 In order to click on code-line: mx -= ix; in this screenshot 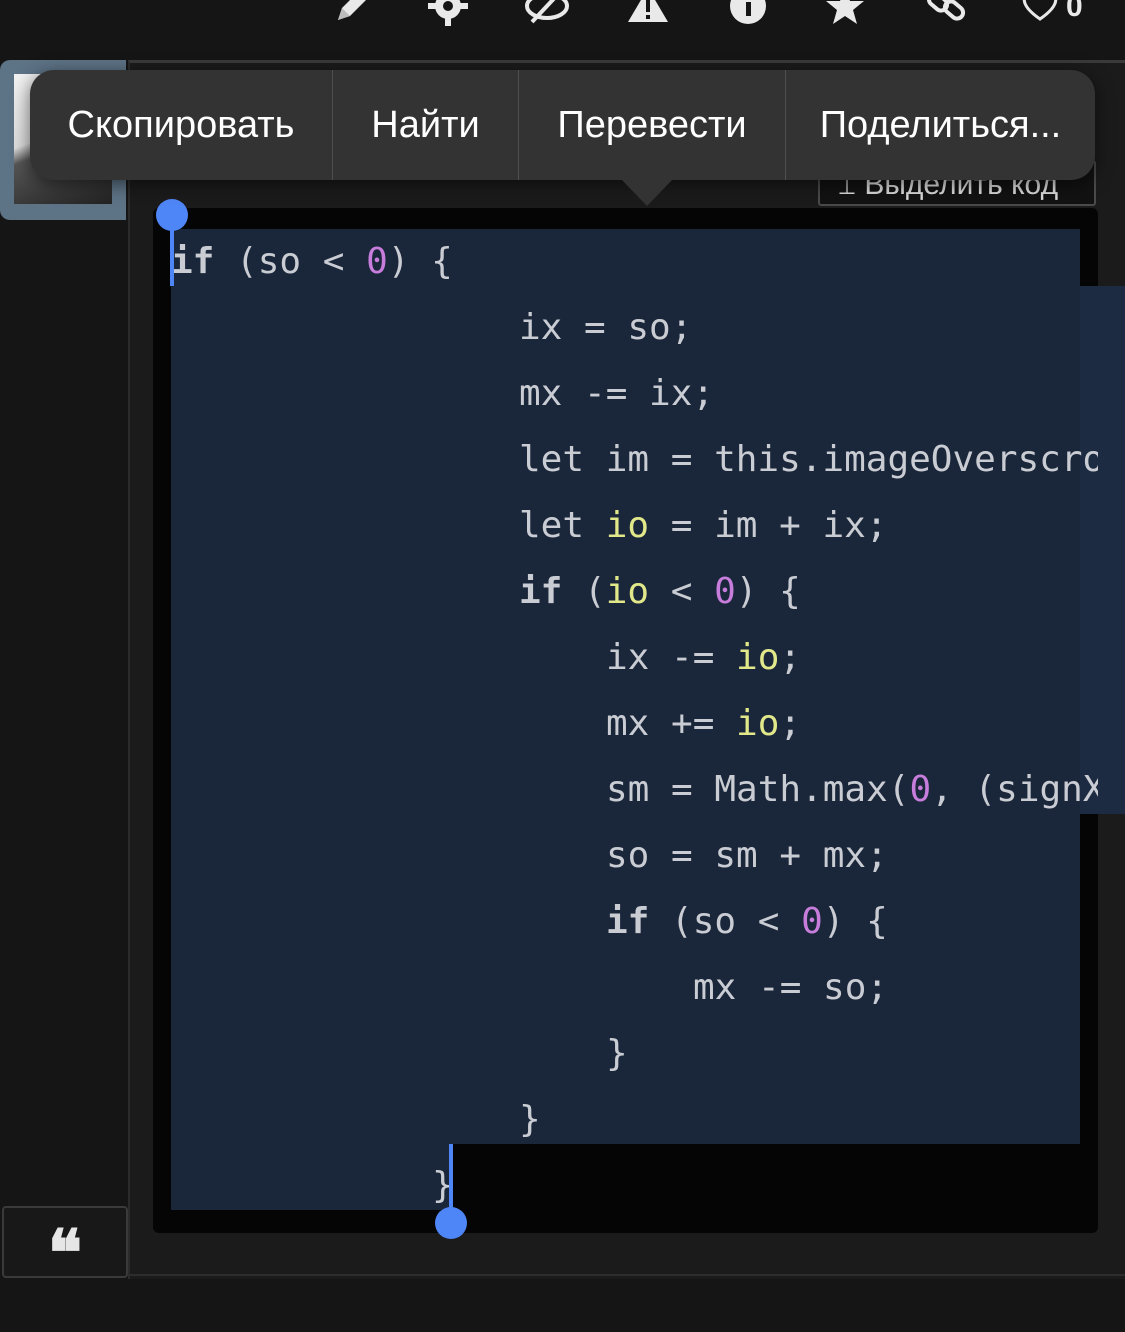, I will do `click(617, 393)`.